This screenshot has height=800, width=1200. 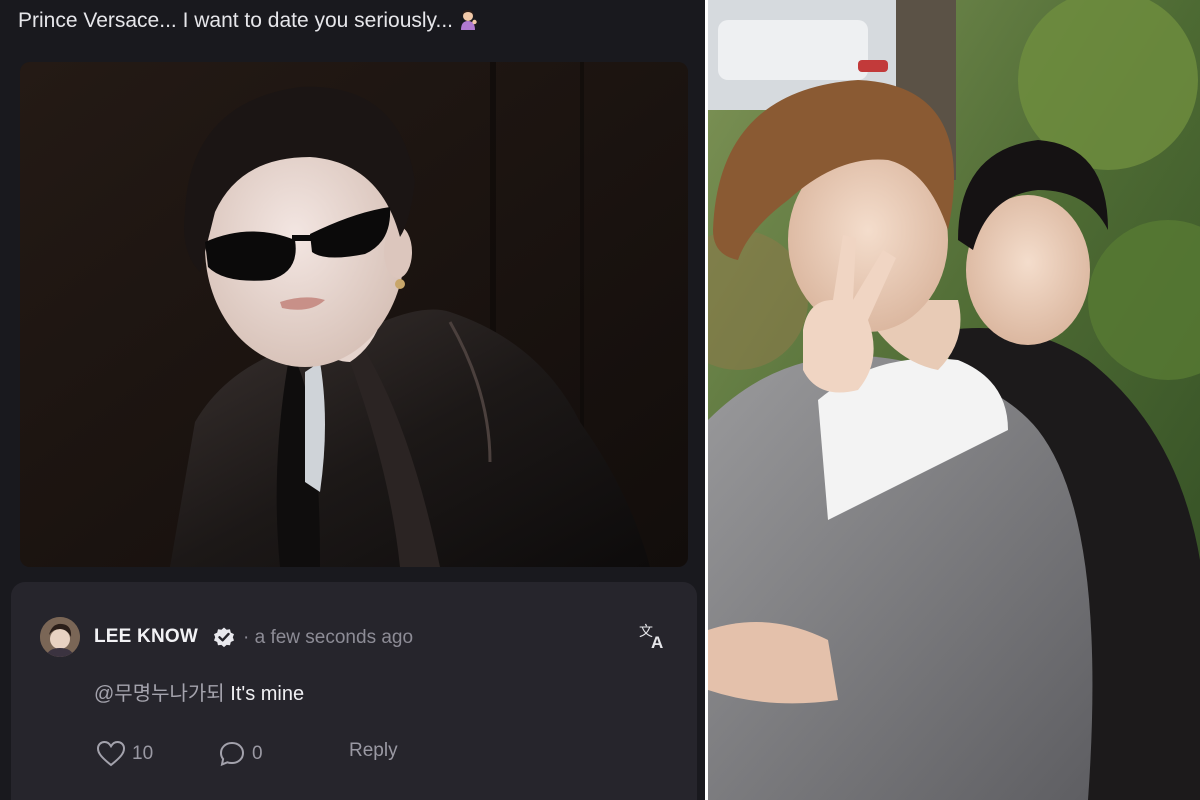 I want to click on comment-body: It's mine, so click(x=264, y=694).